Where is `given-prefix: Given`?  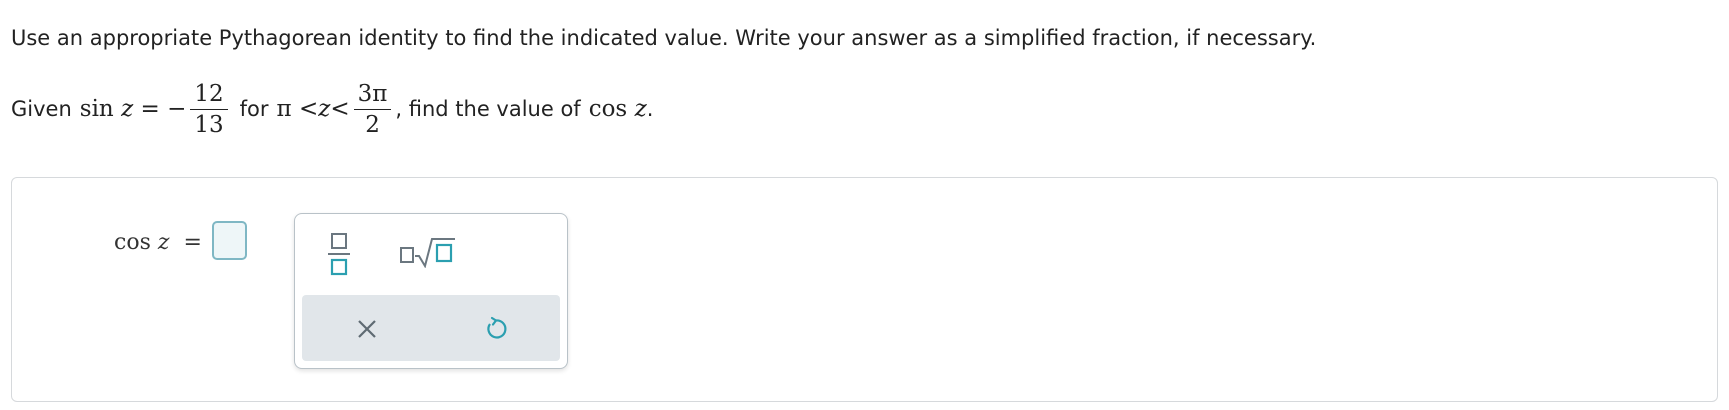 given-prefix: Given is located at coordinates (41, 109).